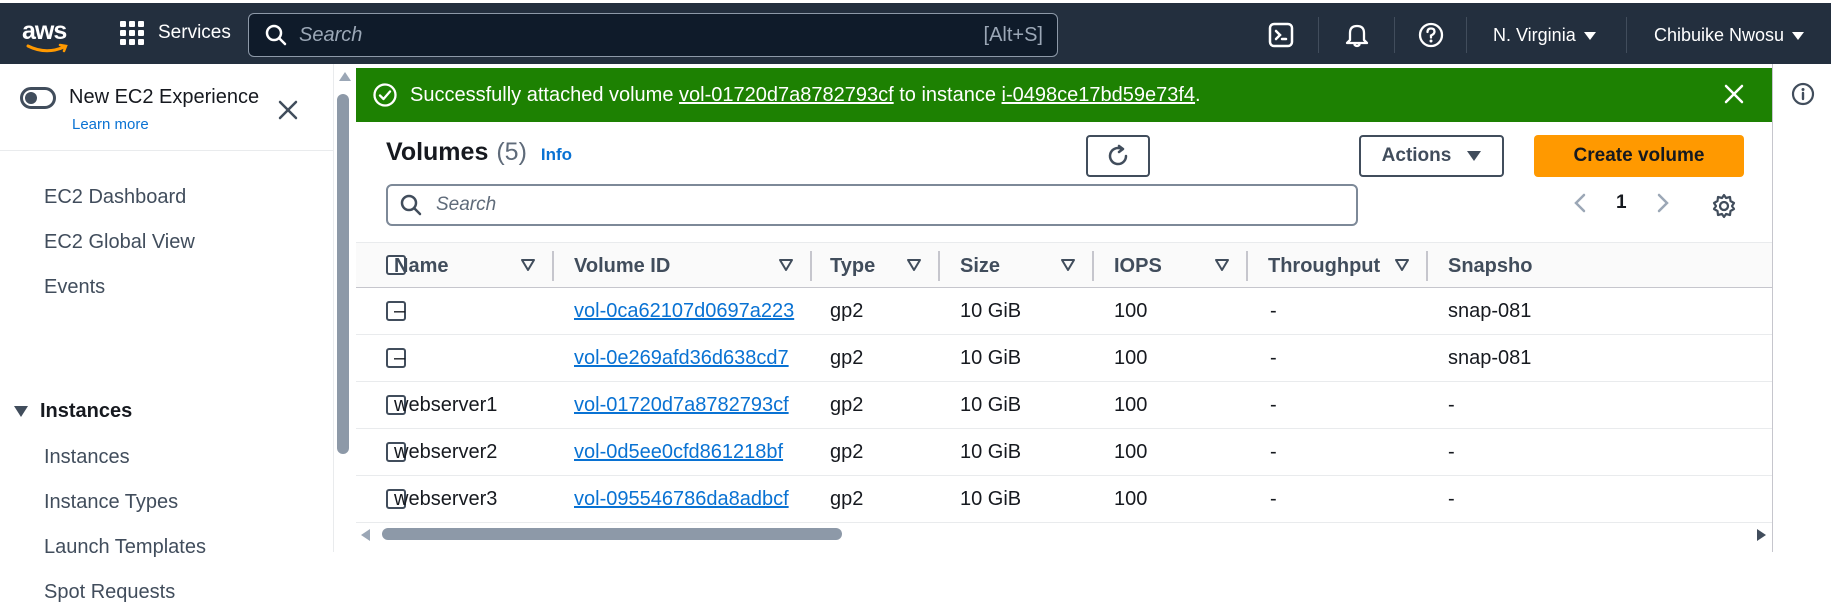 Image resolution: width=1831 pixels, height=604 pixels. I want to click on help-panel-rail, so click(1801, 308).